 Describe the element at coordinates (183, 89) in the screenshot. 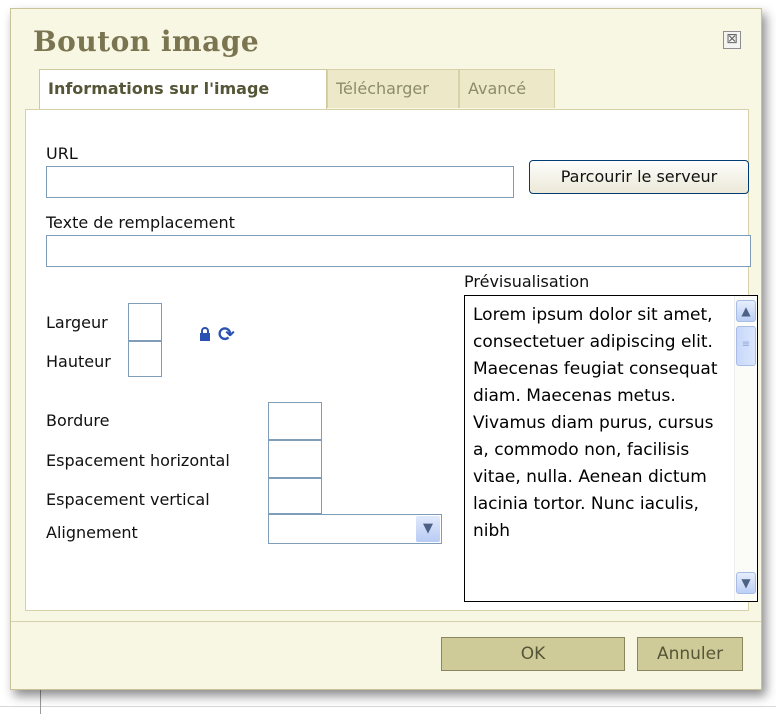

I see `tab-image-info: Informations sur l'image` at that location.